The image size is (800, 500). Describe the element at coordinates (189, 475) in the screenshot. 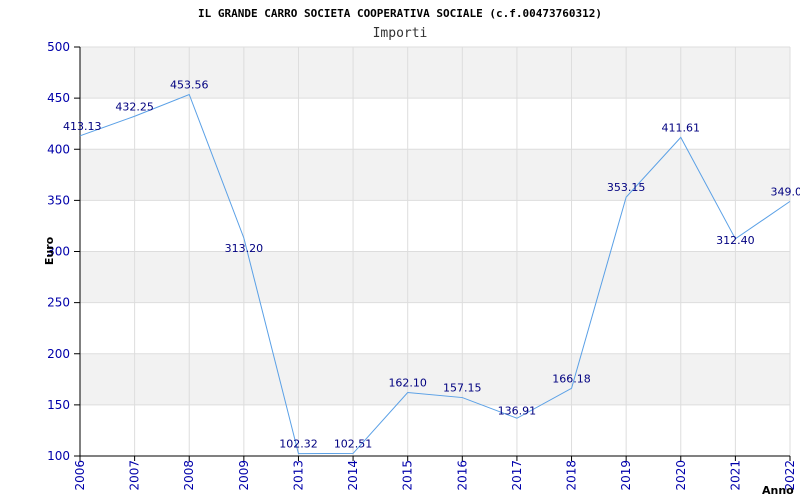

I see `x-tick-label: 2008` at that location.